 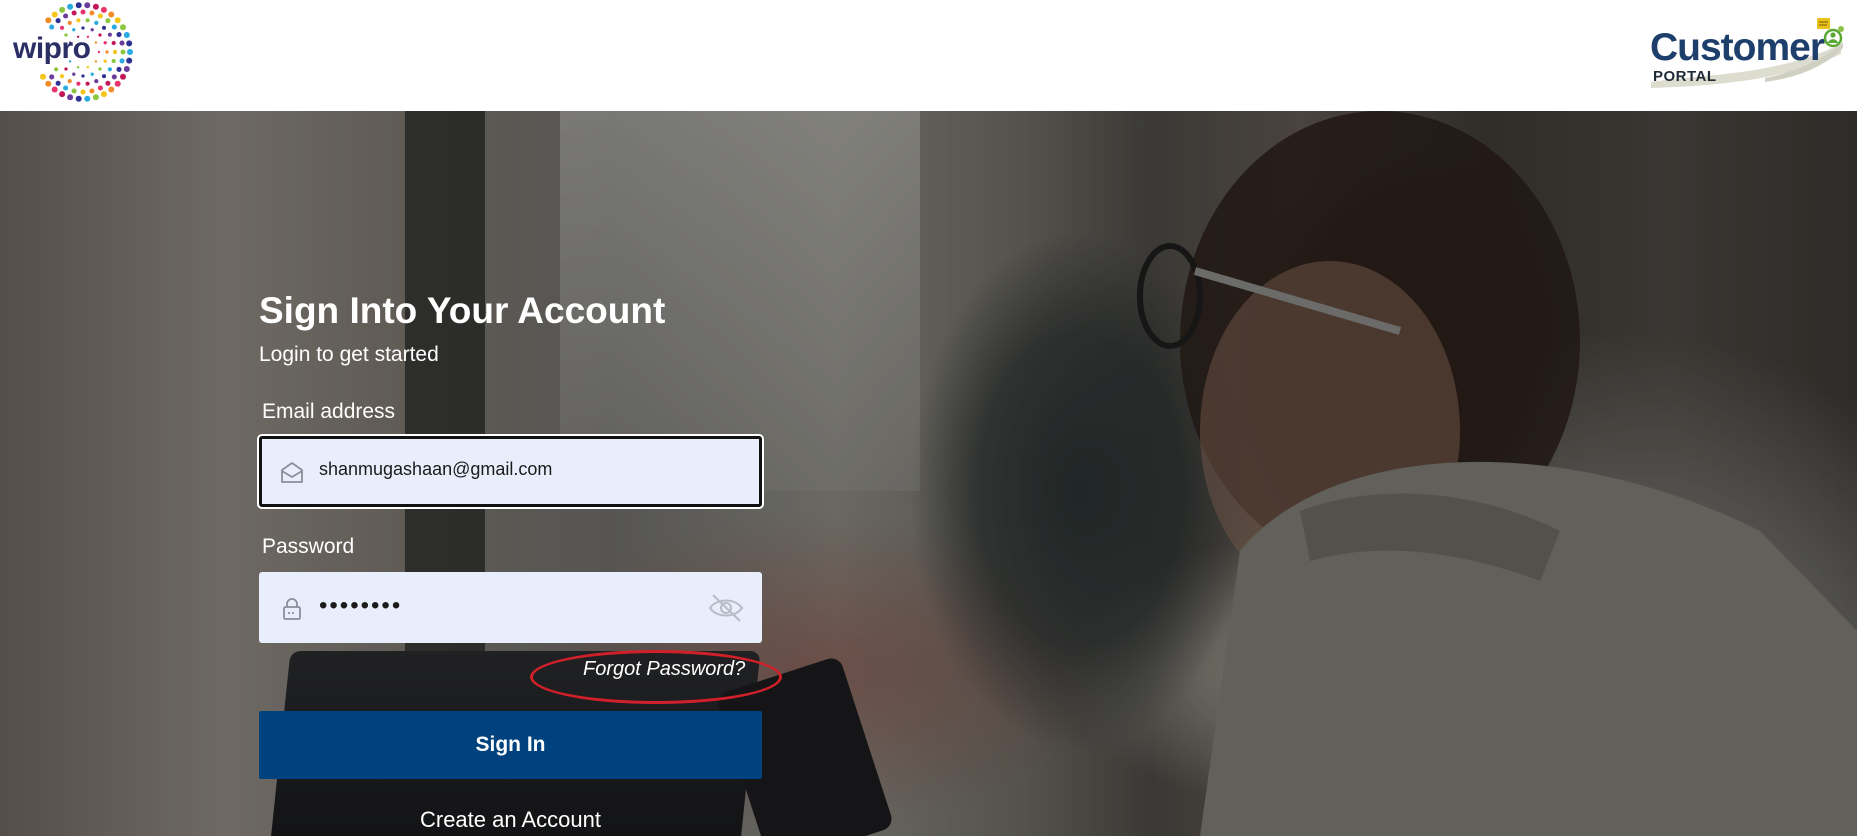 What do you see at coordinates (664, 669) in the screenshot?
I see `forgot-password-link: Forgot Password?` at bounding box center [664, 669].